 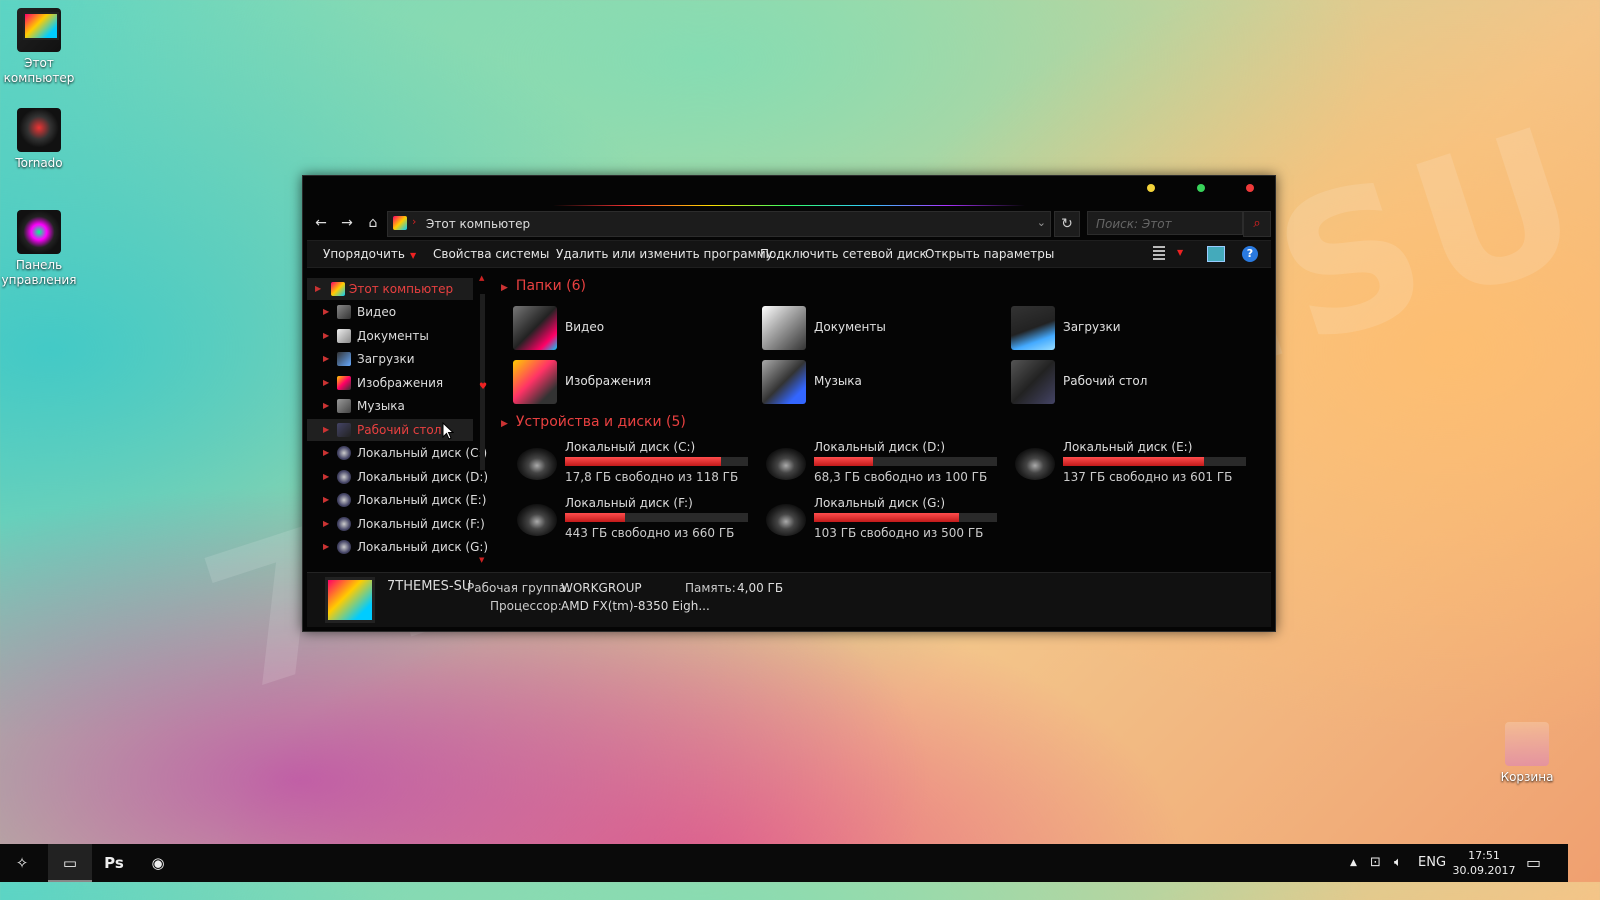 What do you see at coordinates (478, 224) in the screenshot?
I see `breadcrumb: Этот компьютер` at bounding box center [478, 224].